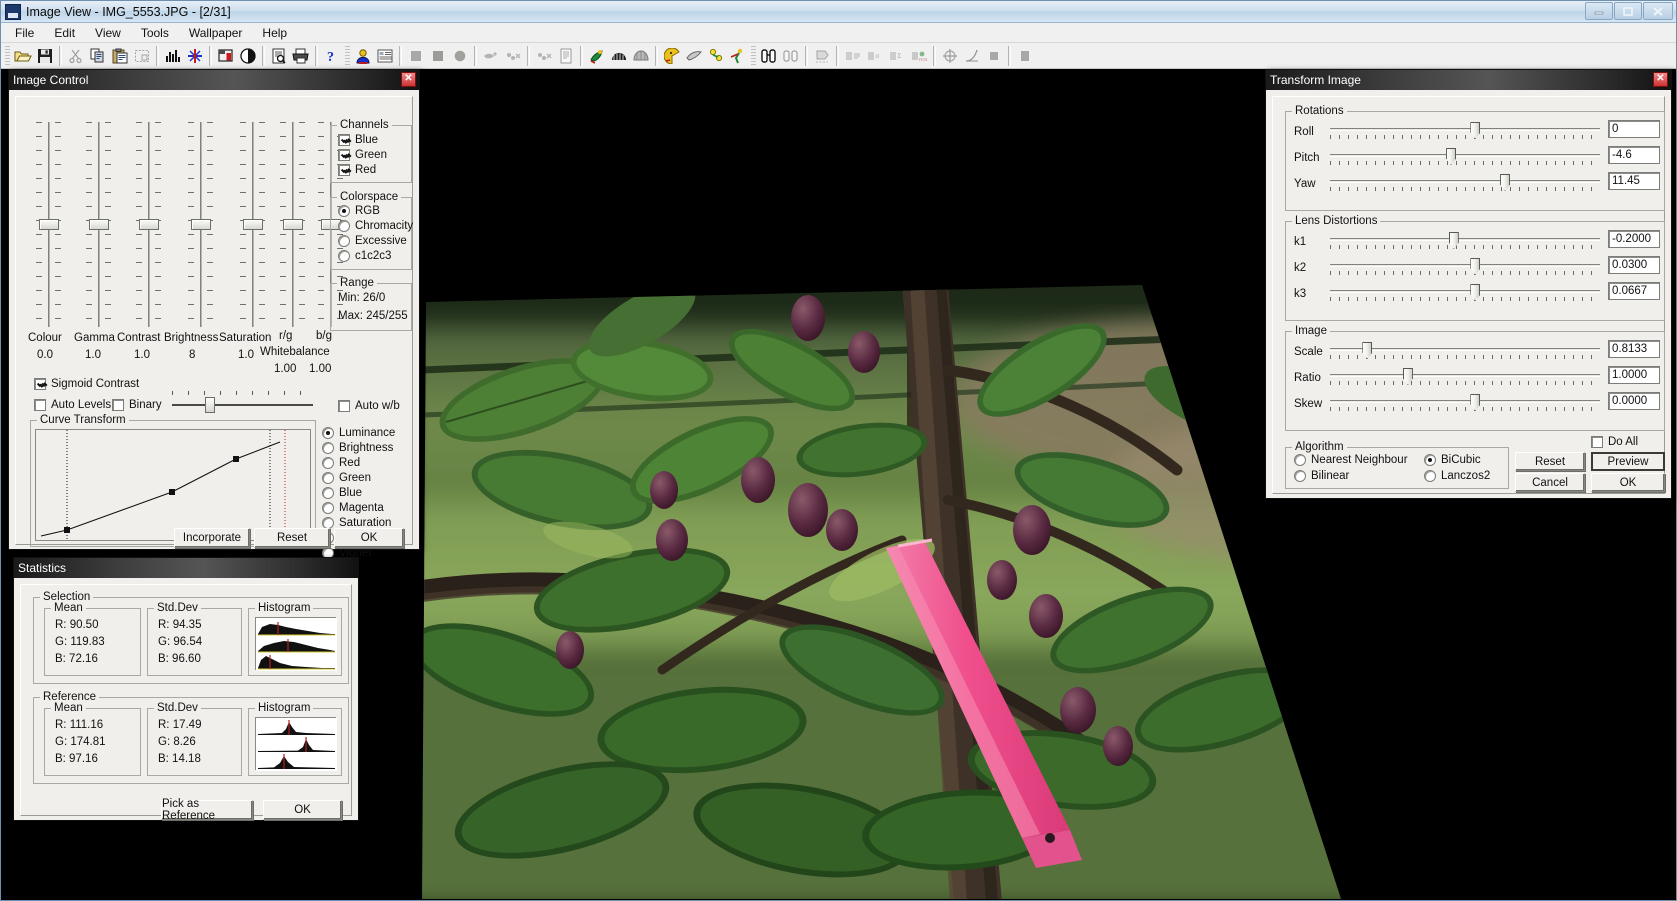  I want to click on radio-curve-red: Red, so click(341, 463).